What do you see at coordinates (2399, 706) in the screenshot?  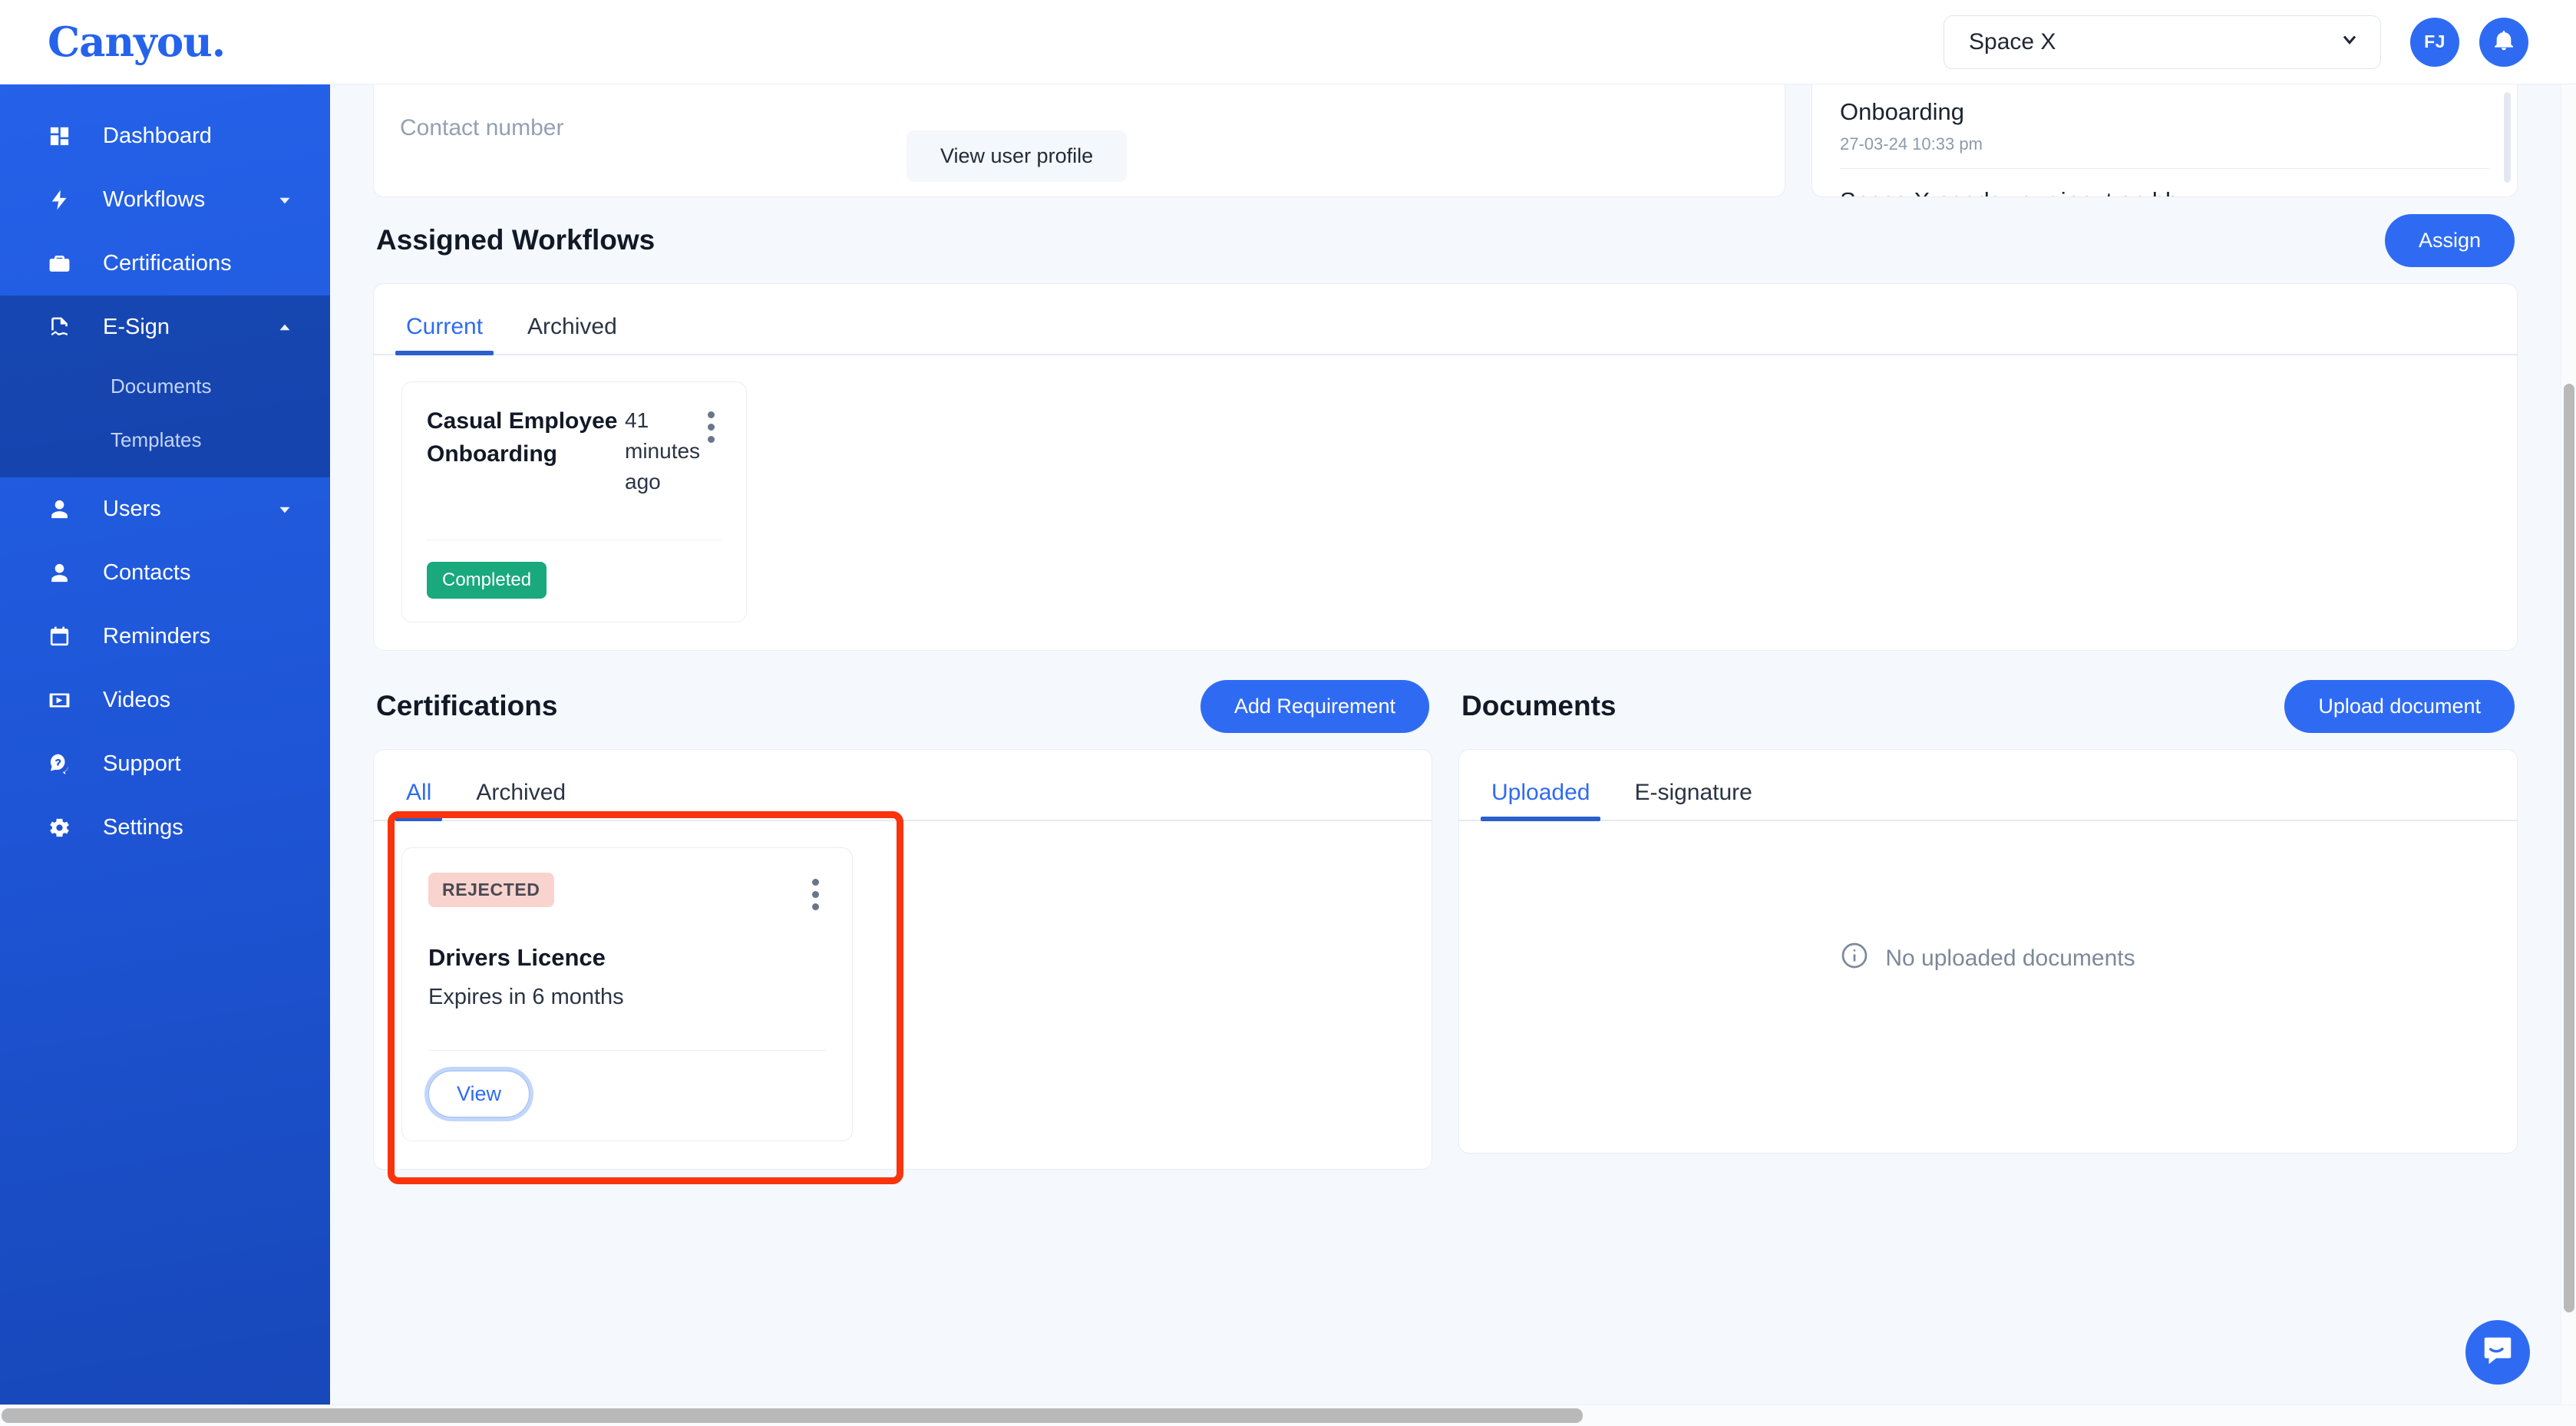 I see `upload-document-button: Upload document` at bounding box center [2399, 706].